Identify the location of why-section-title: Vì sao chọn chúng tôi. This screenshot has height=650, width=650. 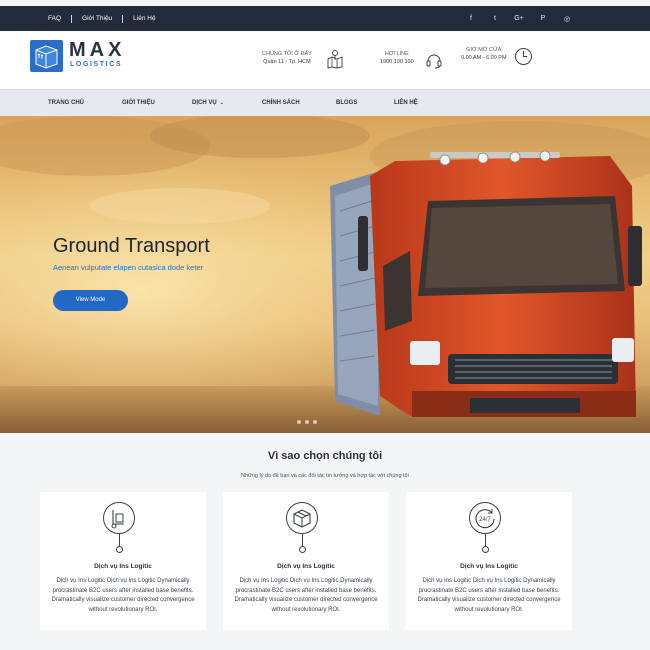
(325, 456).